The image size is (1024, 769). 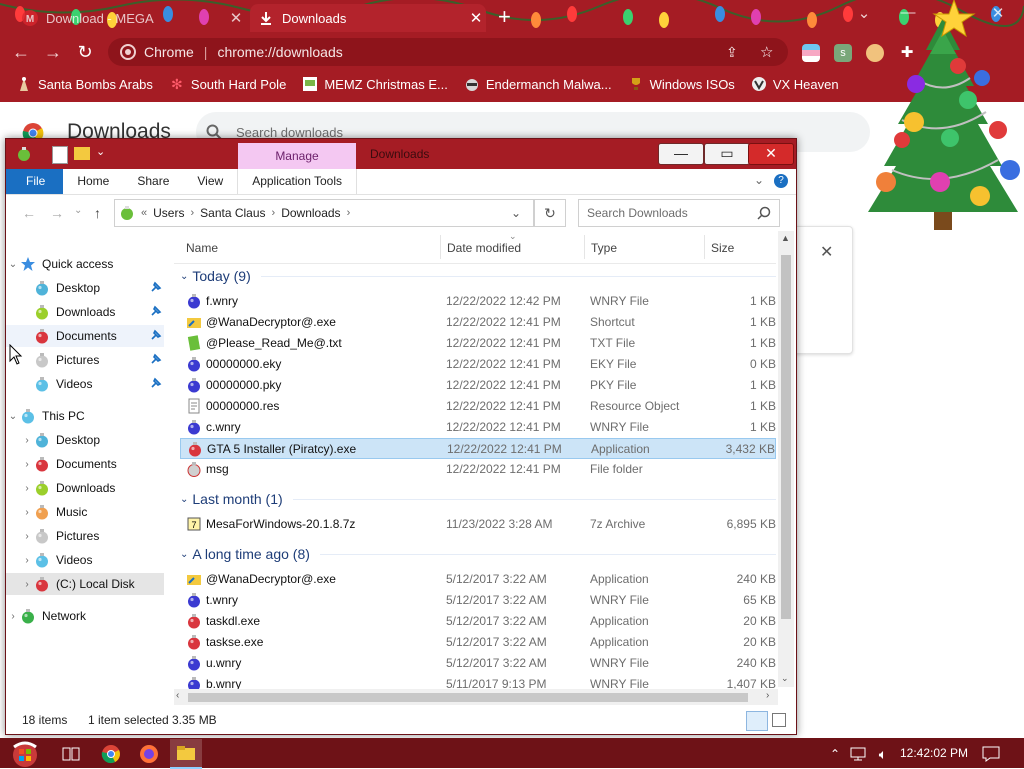 What do you see at coordinates (297, 156) in the screenshot?
I see `manage-tab: Manage` at bounding box center [297, 156].